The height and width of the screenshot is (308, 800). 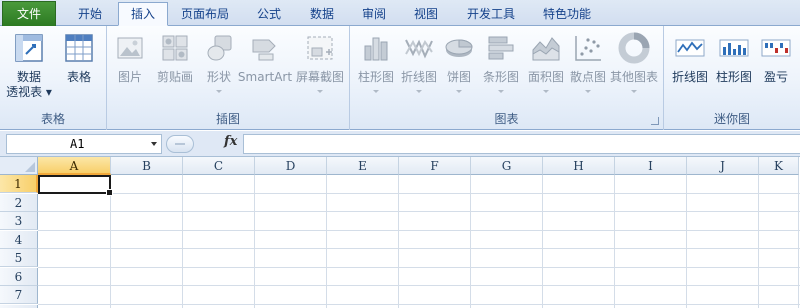 I want to click on scatter-chart-icon, so click(x=588, y=48).